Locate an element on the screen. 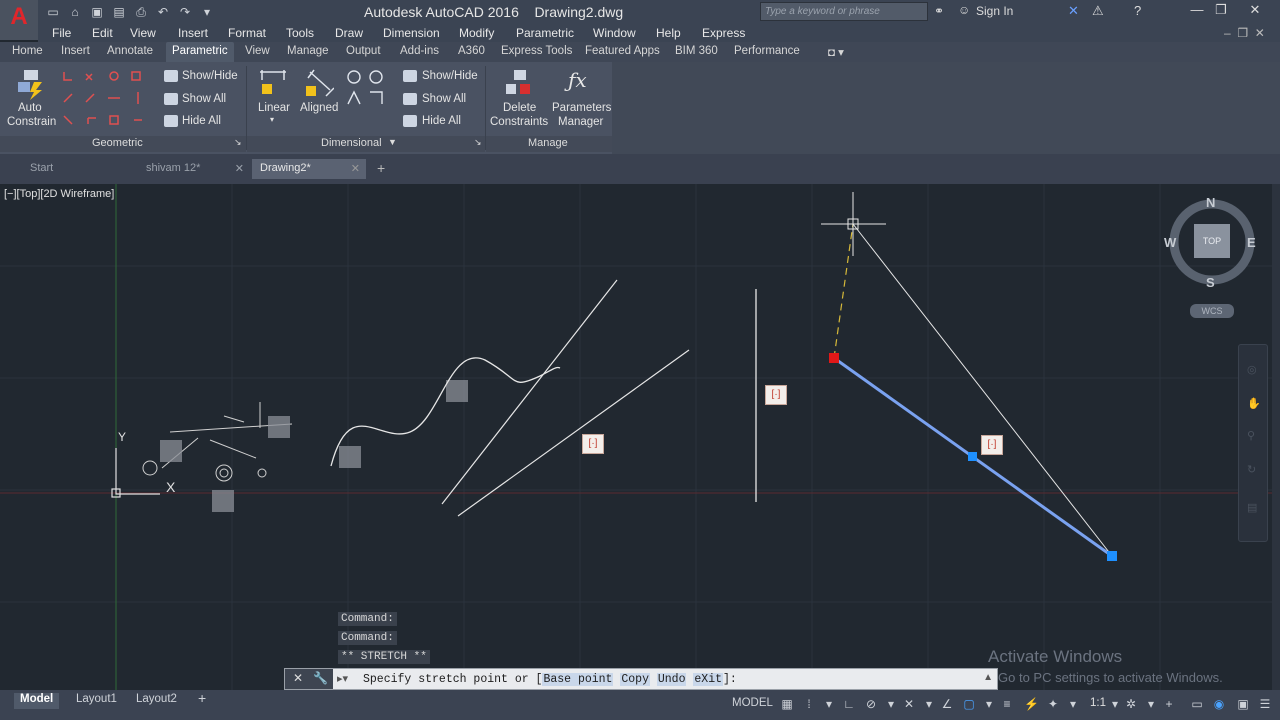 The height and width of the screenshot is (720, 1280). geometric-expand-icon: ↘ is located at coordinates (238, 142).